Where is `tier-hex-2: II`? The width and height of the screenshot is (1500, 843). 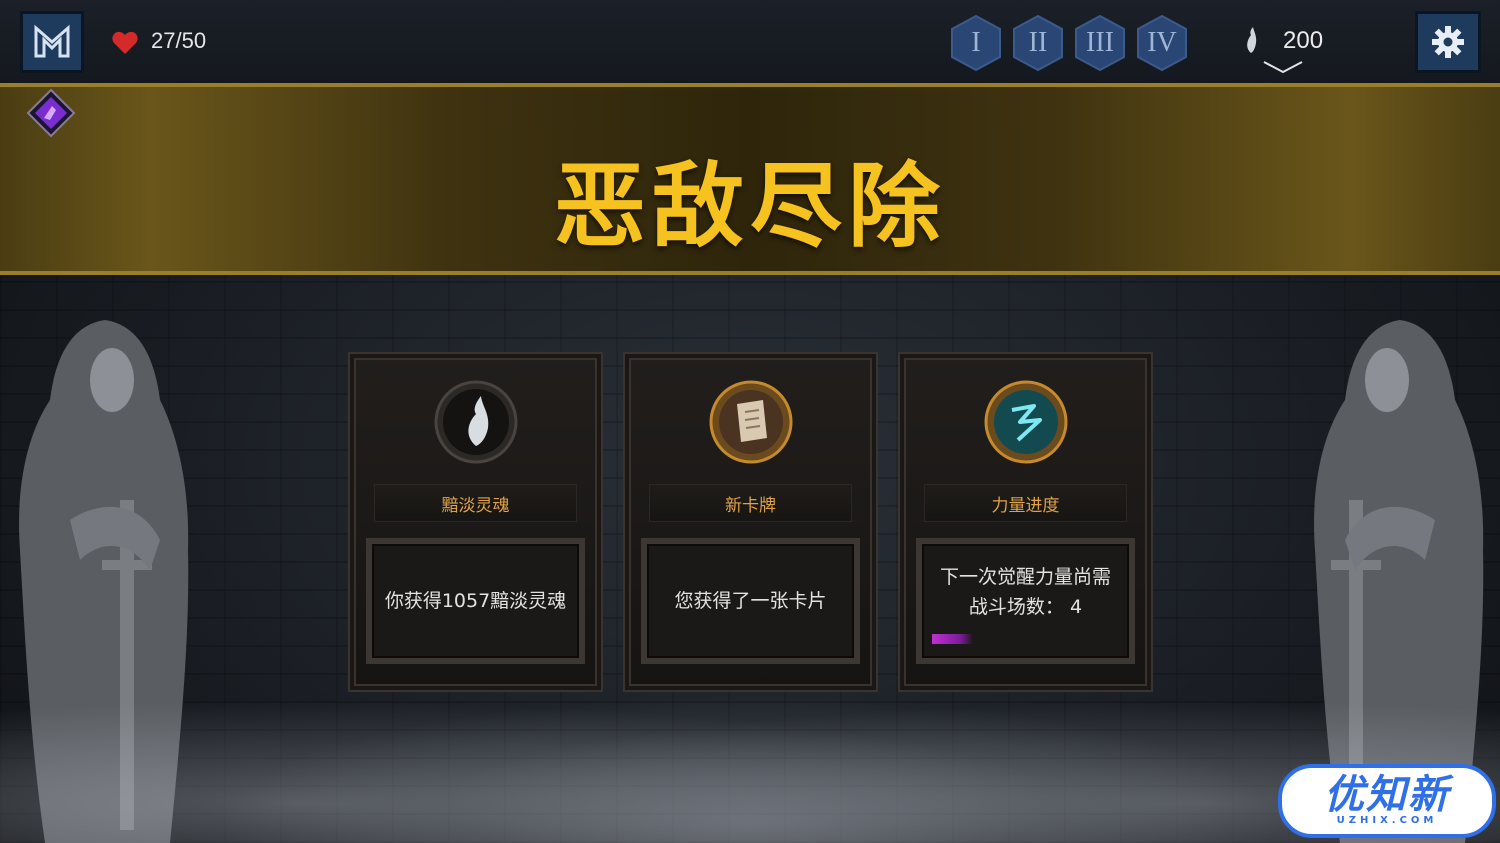 tier-hex-2: II is located at coordinates (1038, 43).